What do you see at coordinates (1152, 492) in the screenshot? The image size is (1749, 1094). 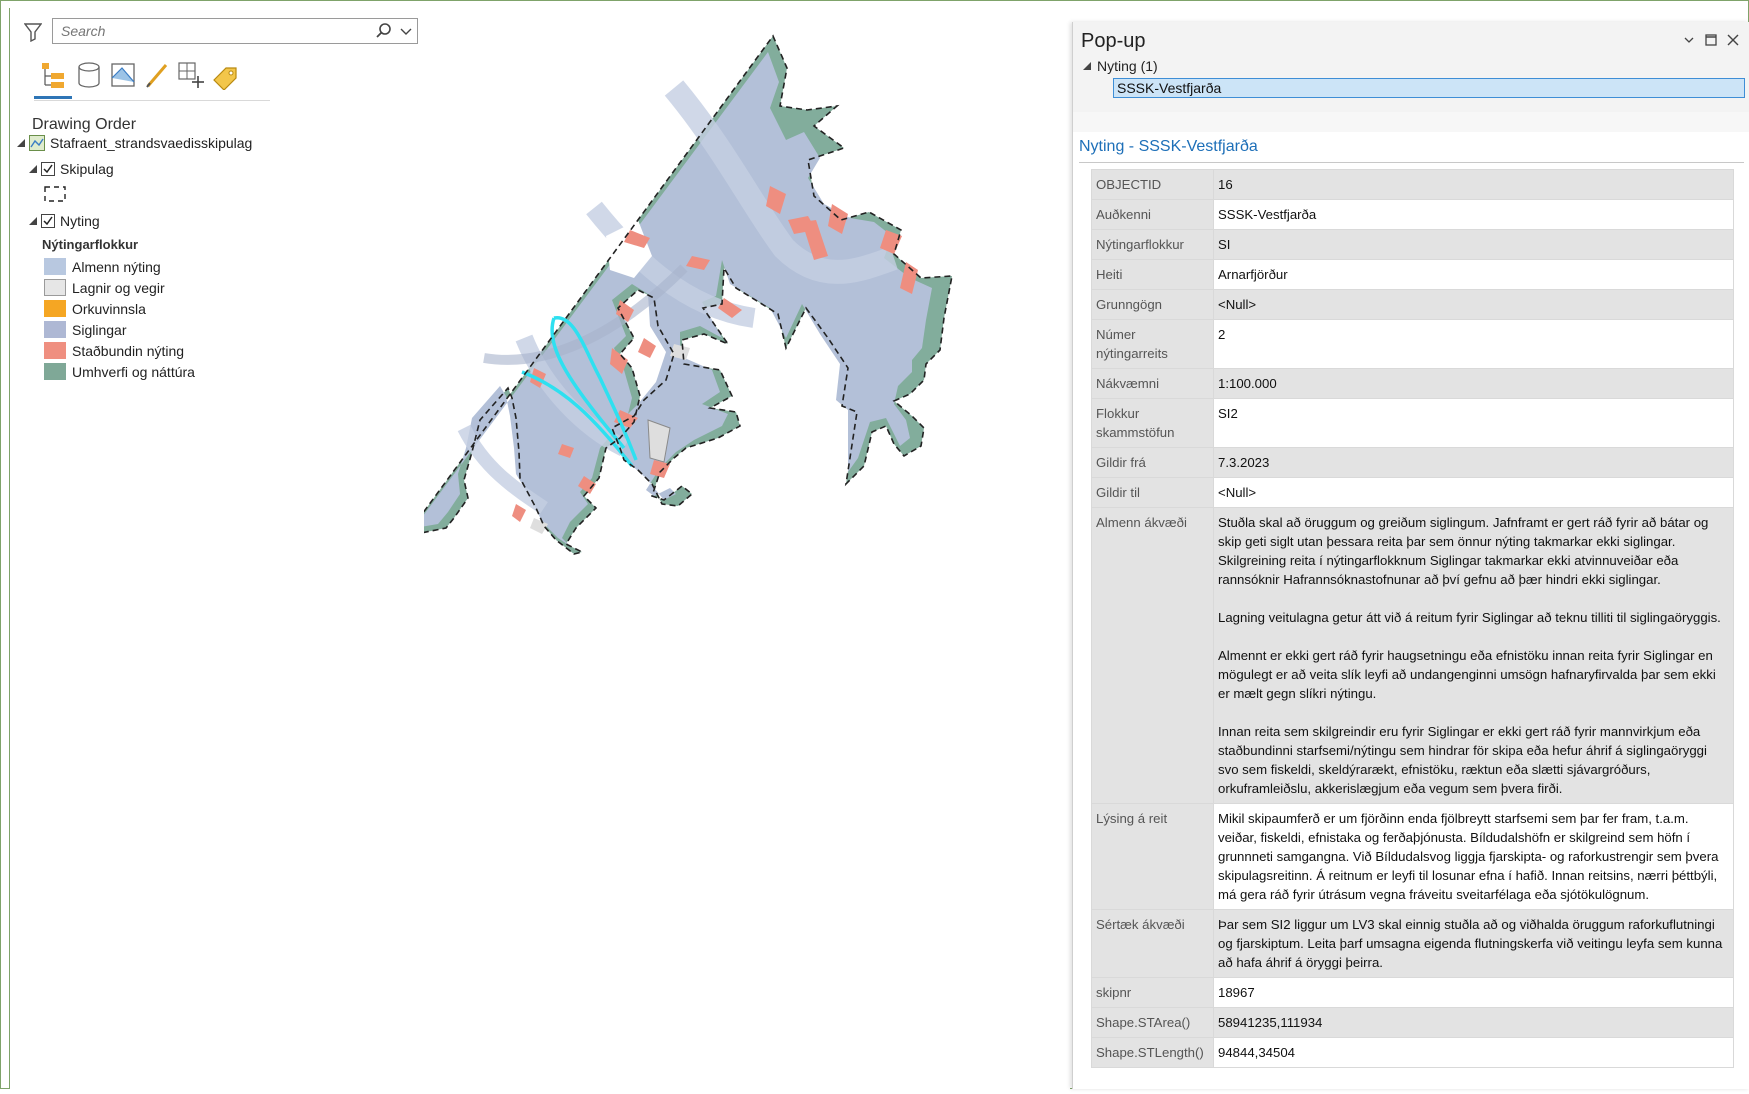 I see `attribute-key: Gildir til` at bounding box center [1152, 492].